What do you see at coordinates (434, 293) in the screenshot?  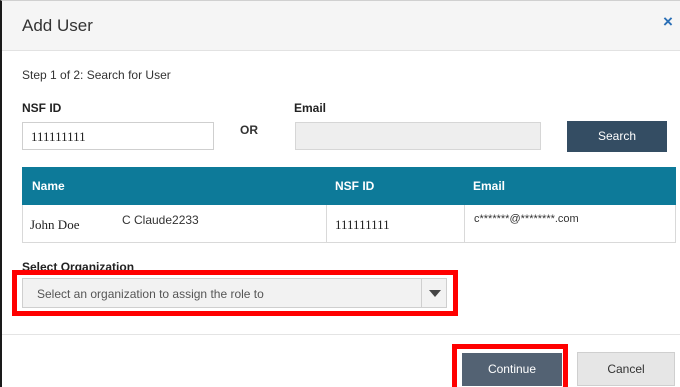 I see `caret-down-icon` at bounding box center [434, 293].